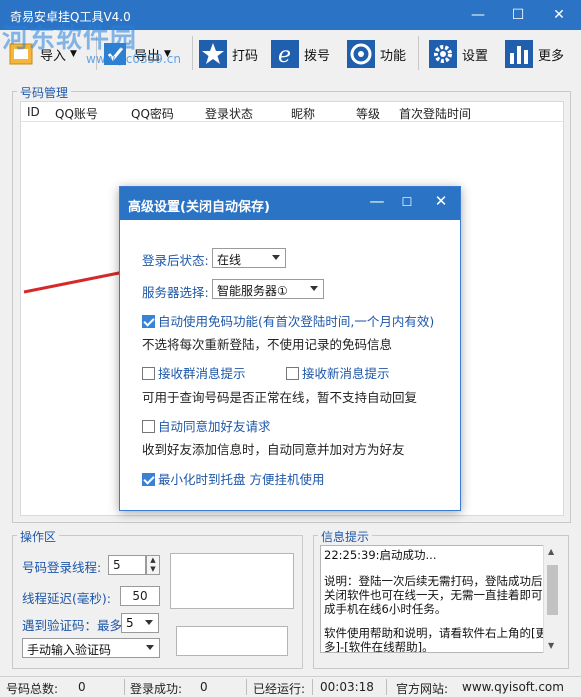 The image size is (581, 697). I want to click on total-value: 0, so click(82, 687).